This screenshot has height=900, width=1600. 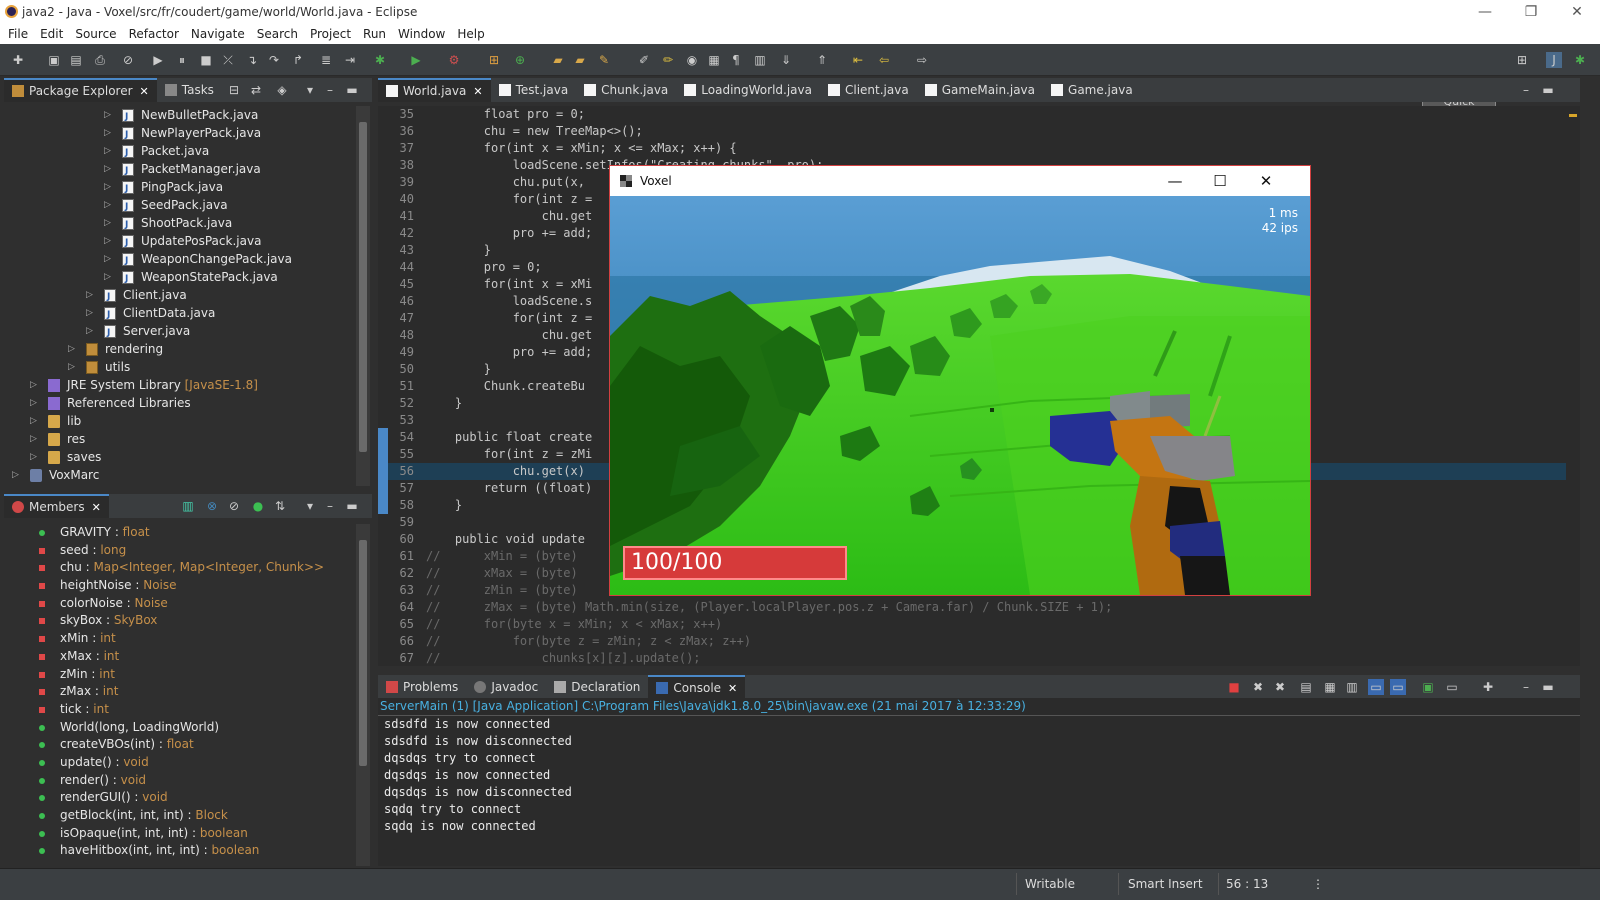 What do you see at coordinates (188, 403) in the screenshot?
I see `tree-item: ▷ Referenced Libraries` at bounding box center [188, 403].